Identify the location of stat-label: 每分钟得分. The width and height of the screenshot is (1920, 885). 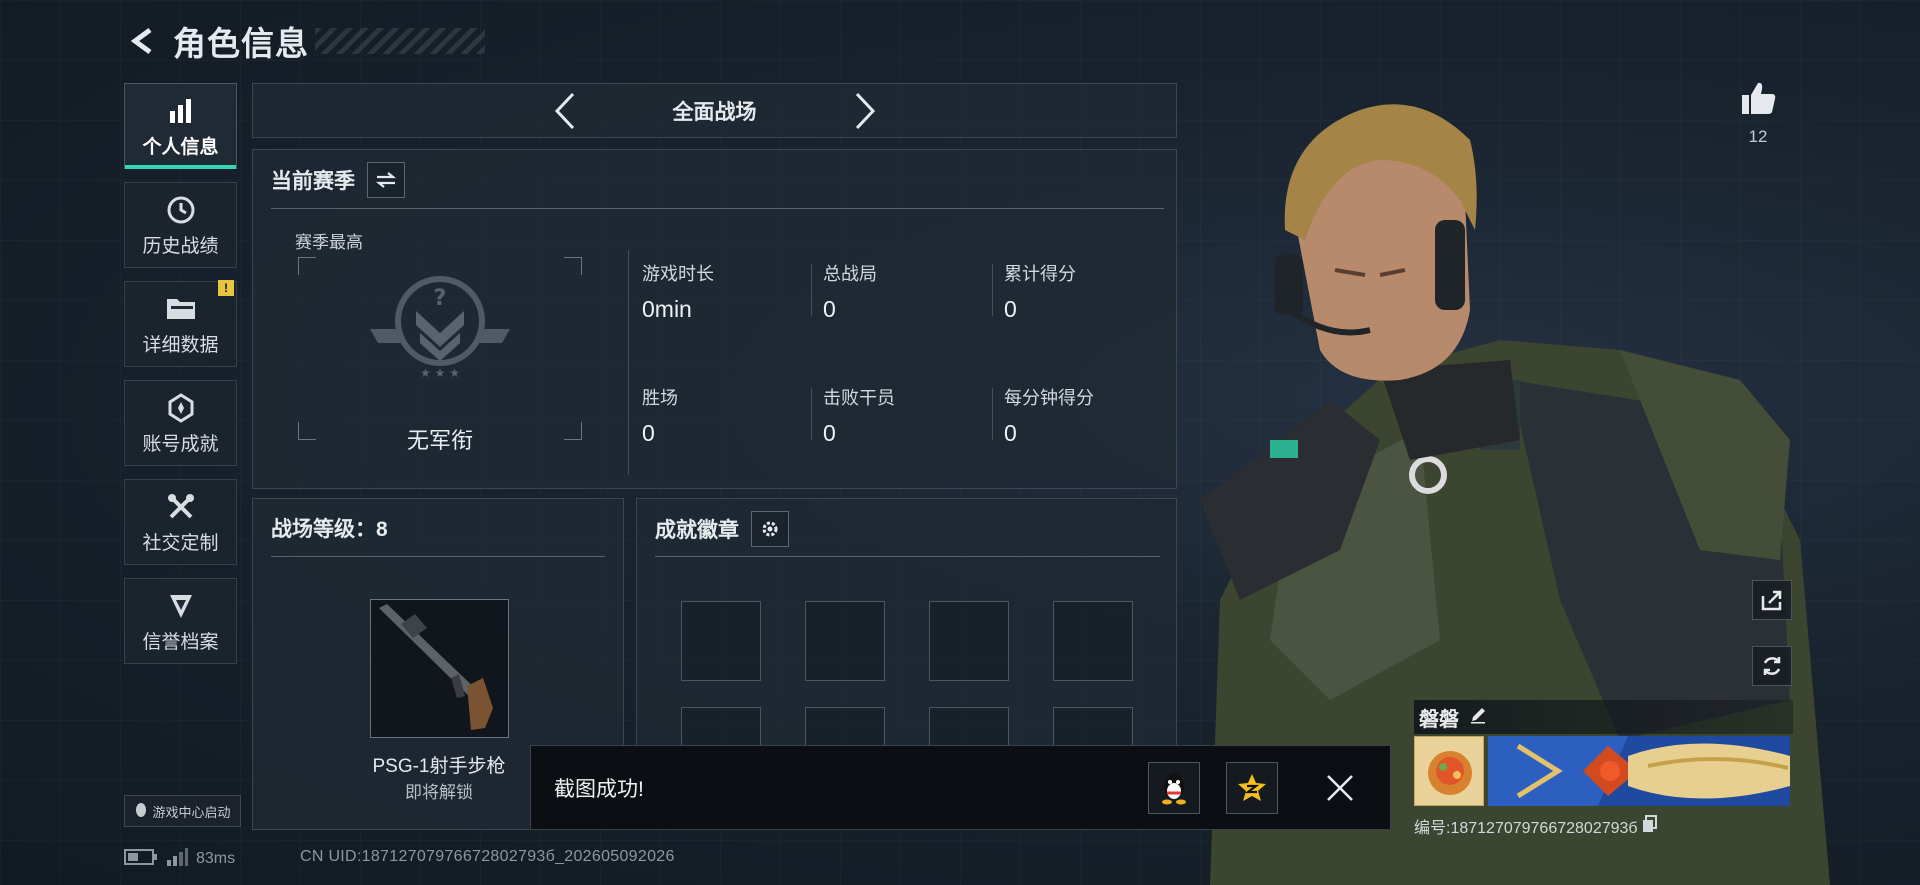
(1049, 398).